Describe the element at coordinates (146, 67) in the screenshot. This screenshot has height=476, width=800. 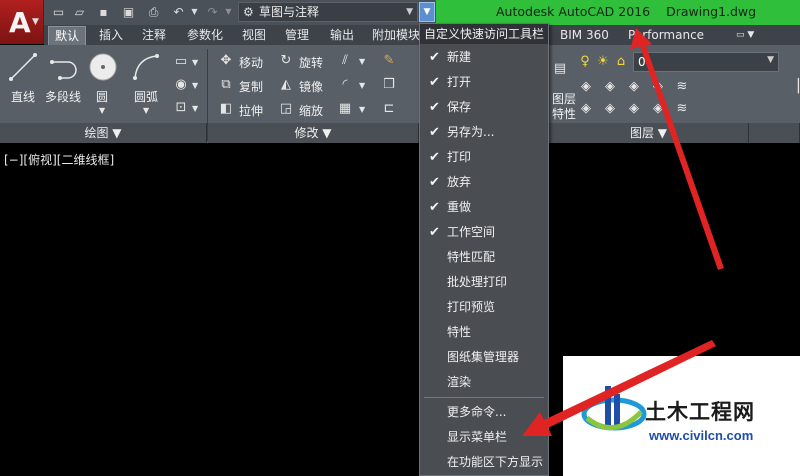
I see `arc-icon` at that location.